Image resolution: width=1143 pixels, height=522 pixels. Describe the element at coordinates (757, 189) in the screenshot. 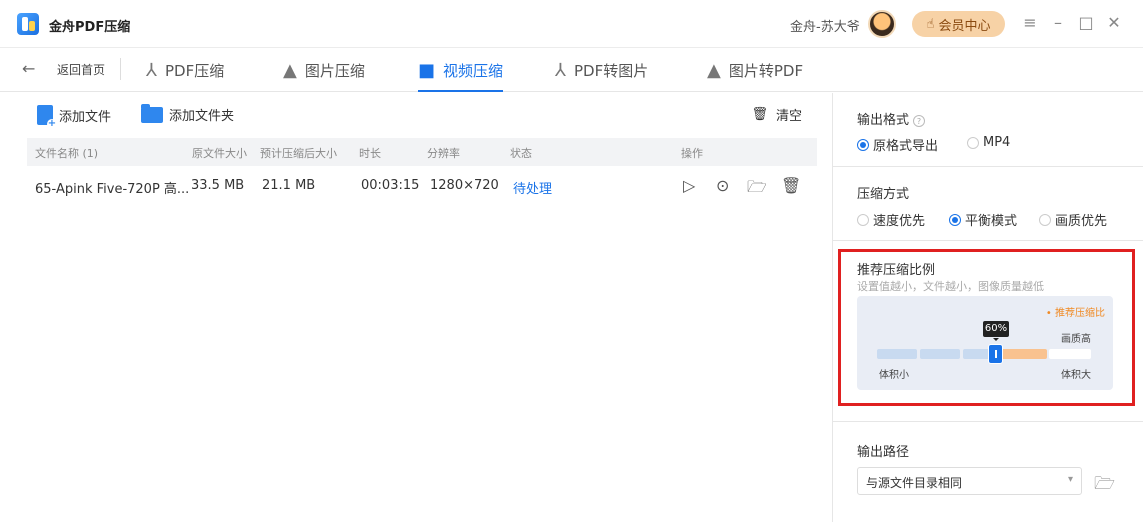

I see `folder-icon: 🗁` at that location.